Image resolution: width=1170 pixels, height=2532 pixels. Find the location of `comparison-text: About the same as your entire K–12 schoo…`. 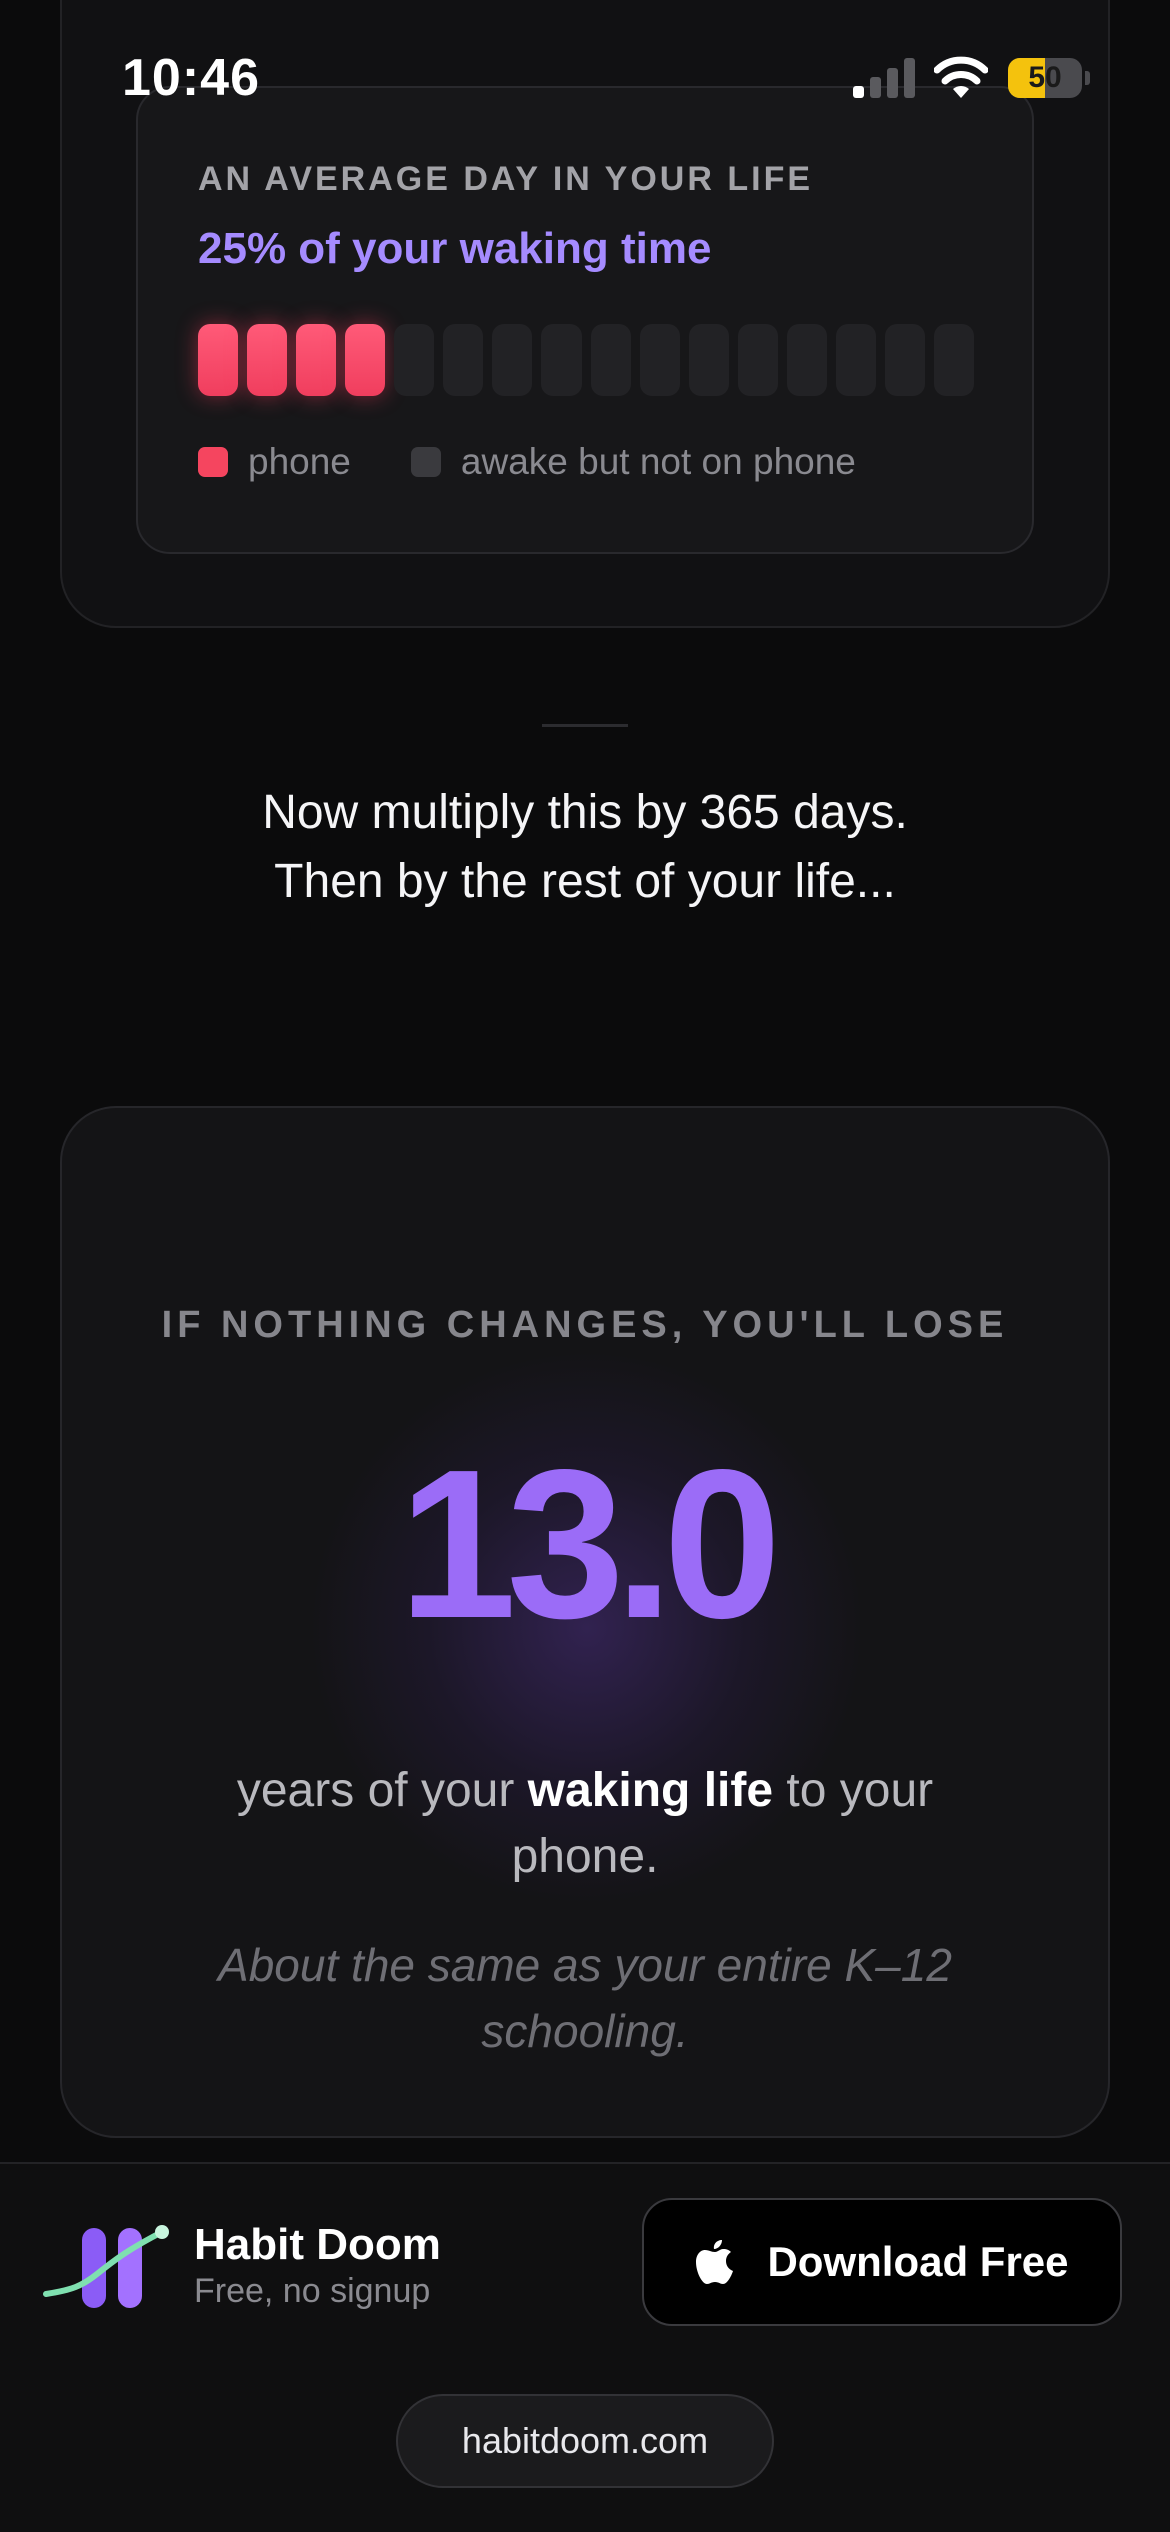

comparison-text: About the same as your entire K–12 schoo… is located at coordinates (585, 1998).